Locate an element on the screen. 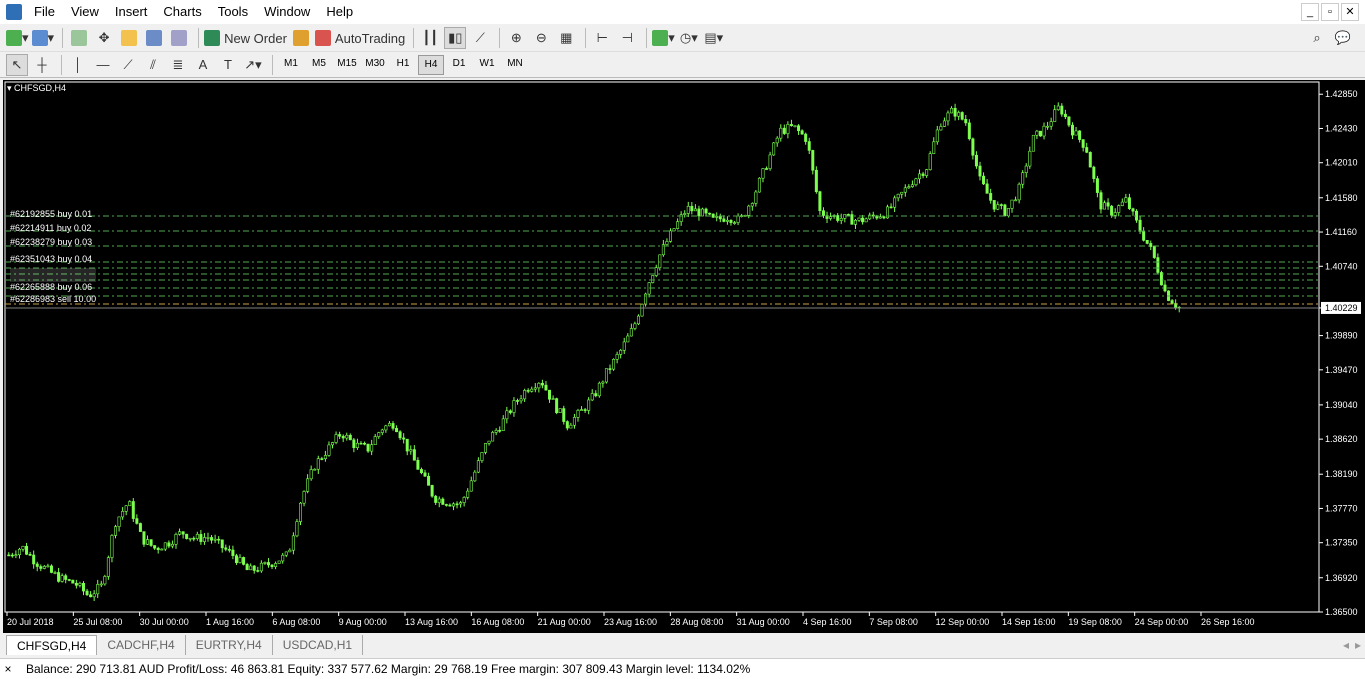 Image resolution: width=1365 pixels, height=679 pixels. indicators-button: ▾ is located at coordinates (663, 38).